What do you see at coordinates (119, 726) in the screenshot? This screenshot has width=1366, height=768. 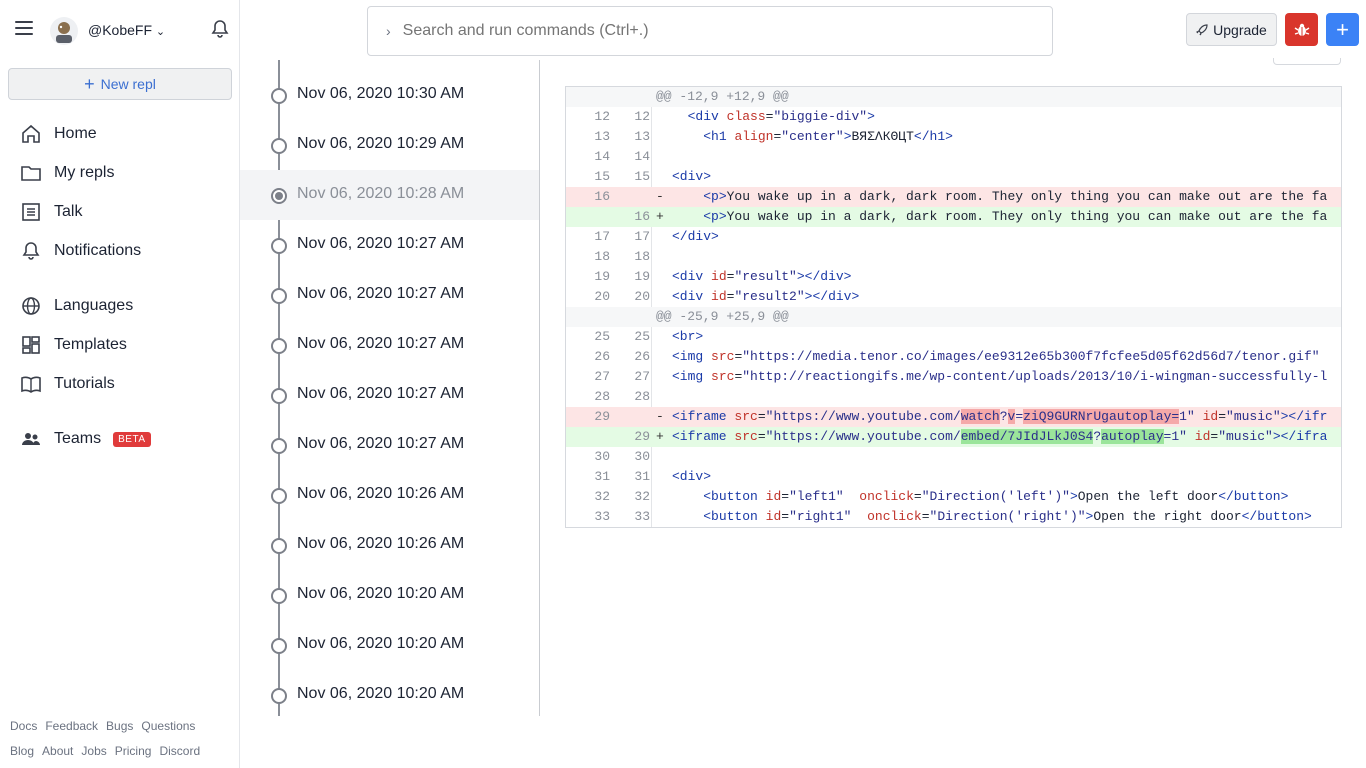 I see `footer-link-bugs: Bugs` at bounding box center [119, 726].